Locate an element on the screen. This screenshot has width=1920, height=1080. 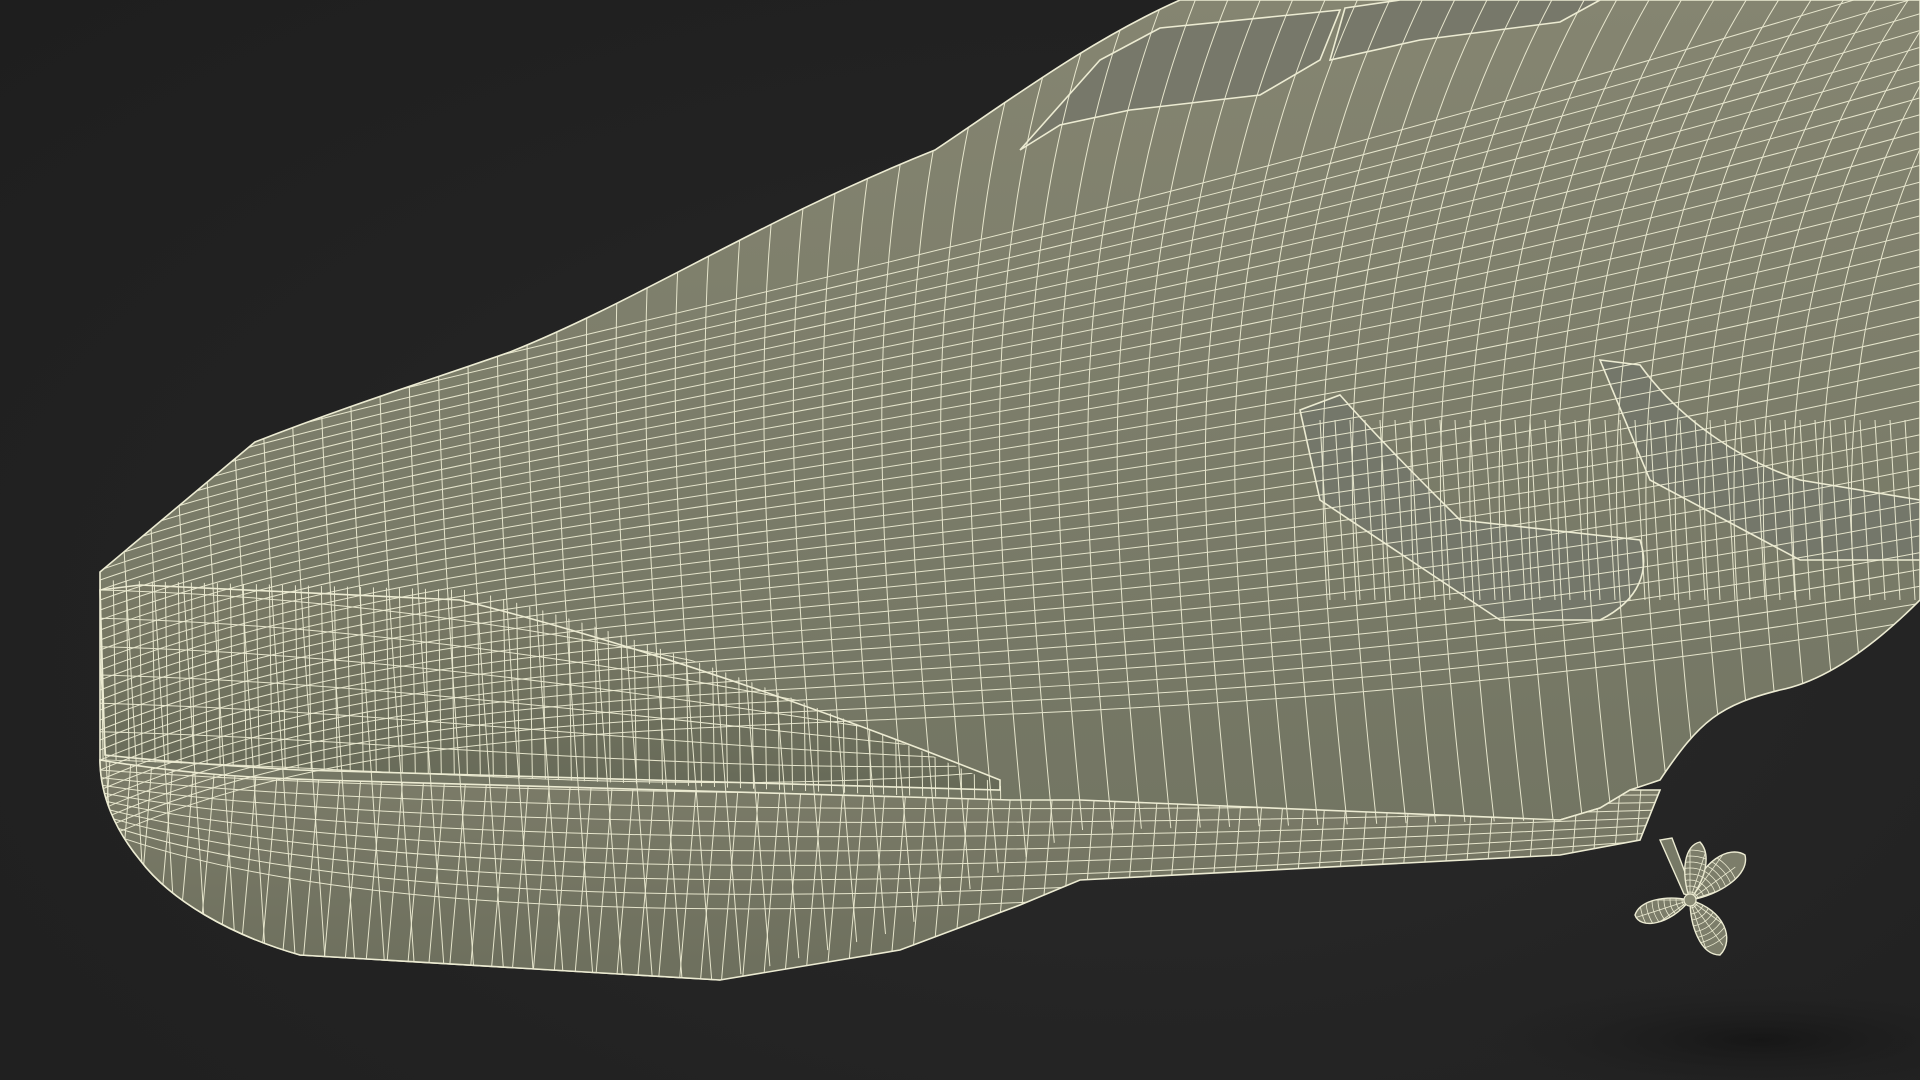
ground-shadow is located at coordinates (1690, 1030).